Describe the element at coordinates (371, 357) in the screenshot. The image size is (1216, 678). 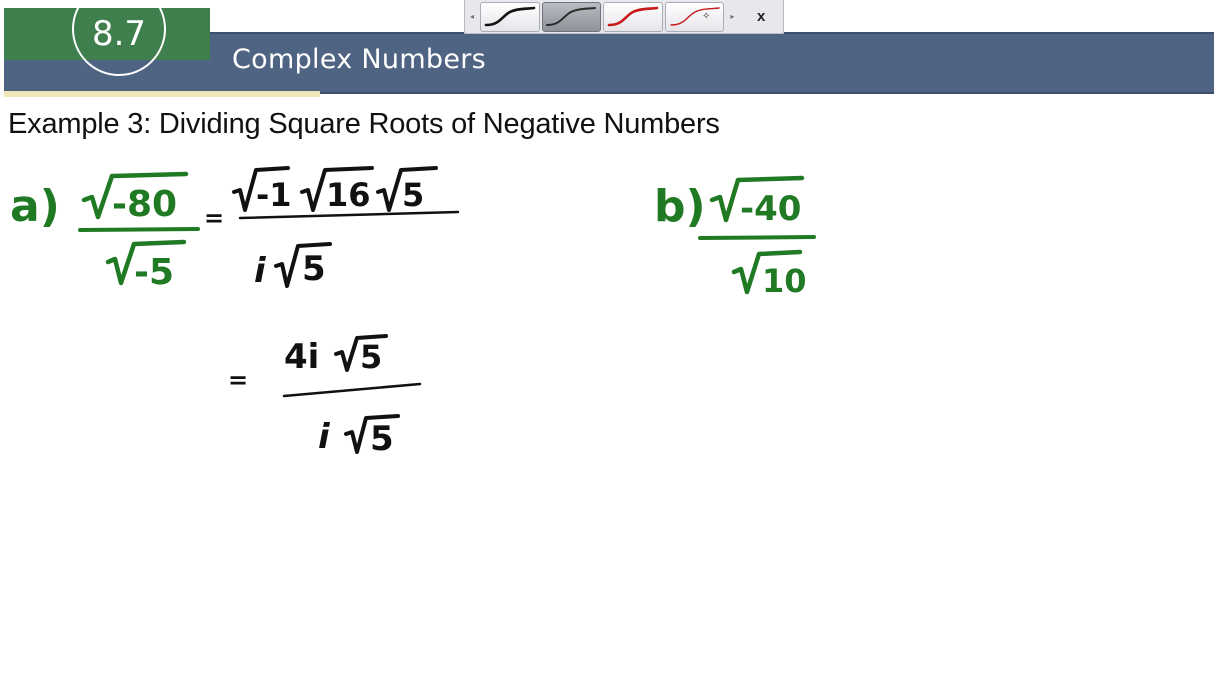
I see `step2-numerator-radicand: 5` at that location.